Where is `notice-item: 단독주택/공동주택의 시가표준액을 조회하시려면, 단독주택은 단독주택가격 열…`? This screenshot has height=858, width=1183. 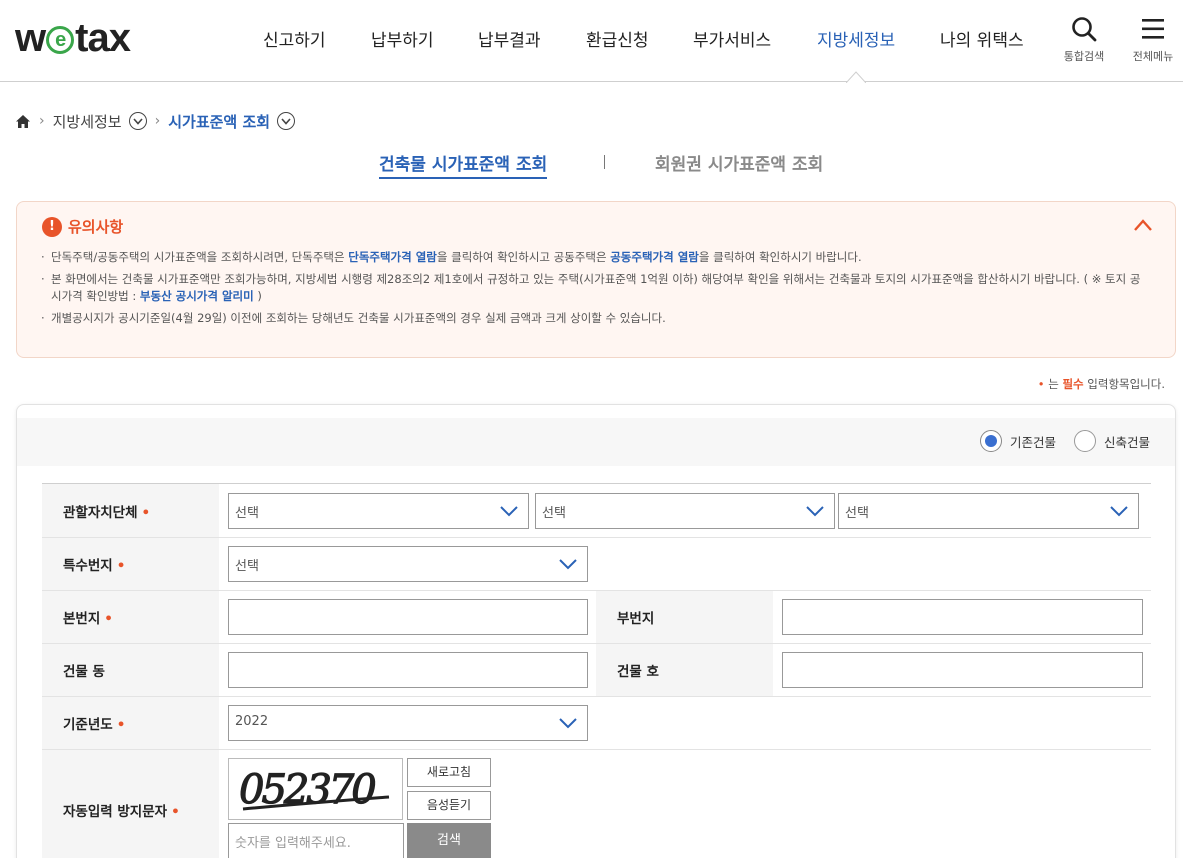
notice-item: 단독주택/공동주택의 시가표준액을 조회하시려면, 단독주택은 단독주택가격 열… is located at coordinates (591, 257).